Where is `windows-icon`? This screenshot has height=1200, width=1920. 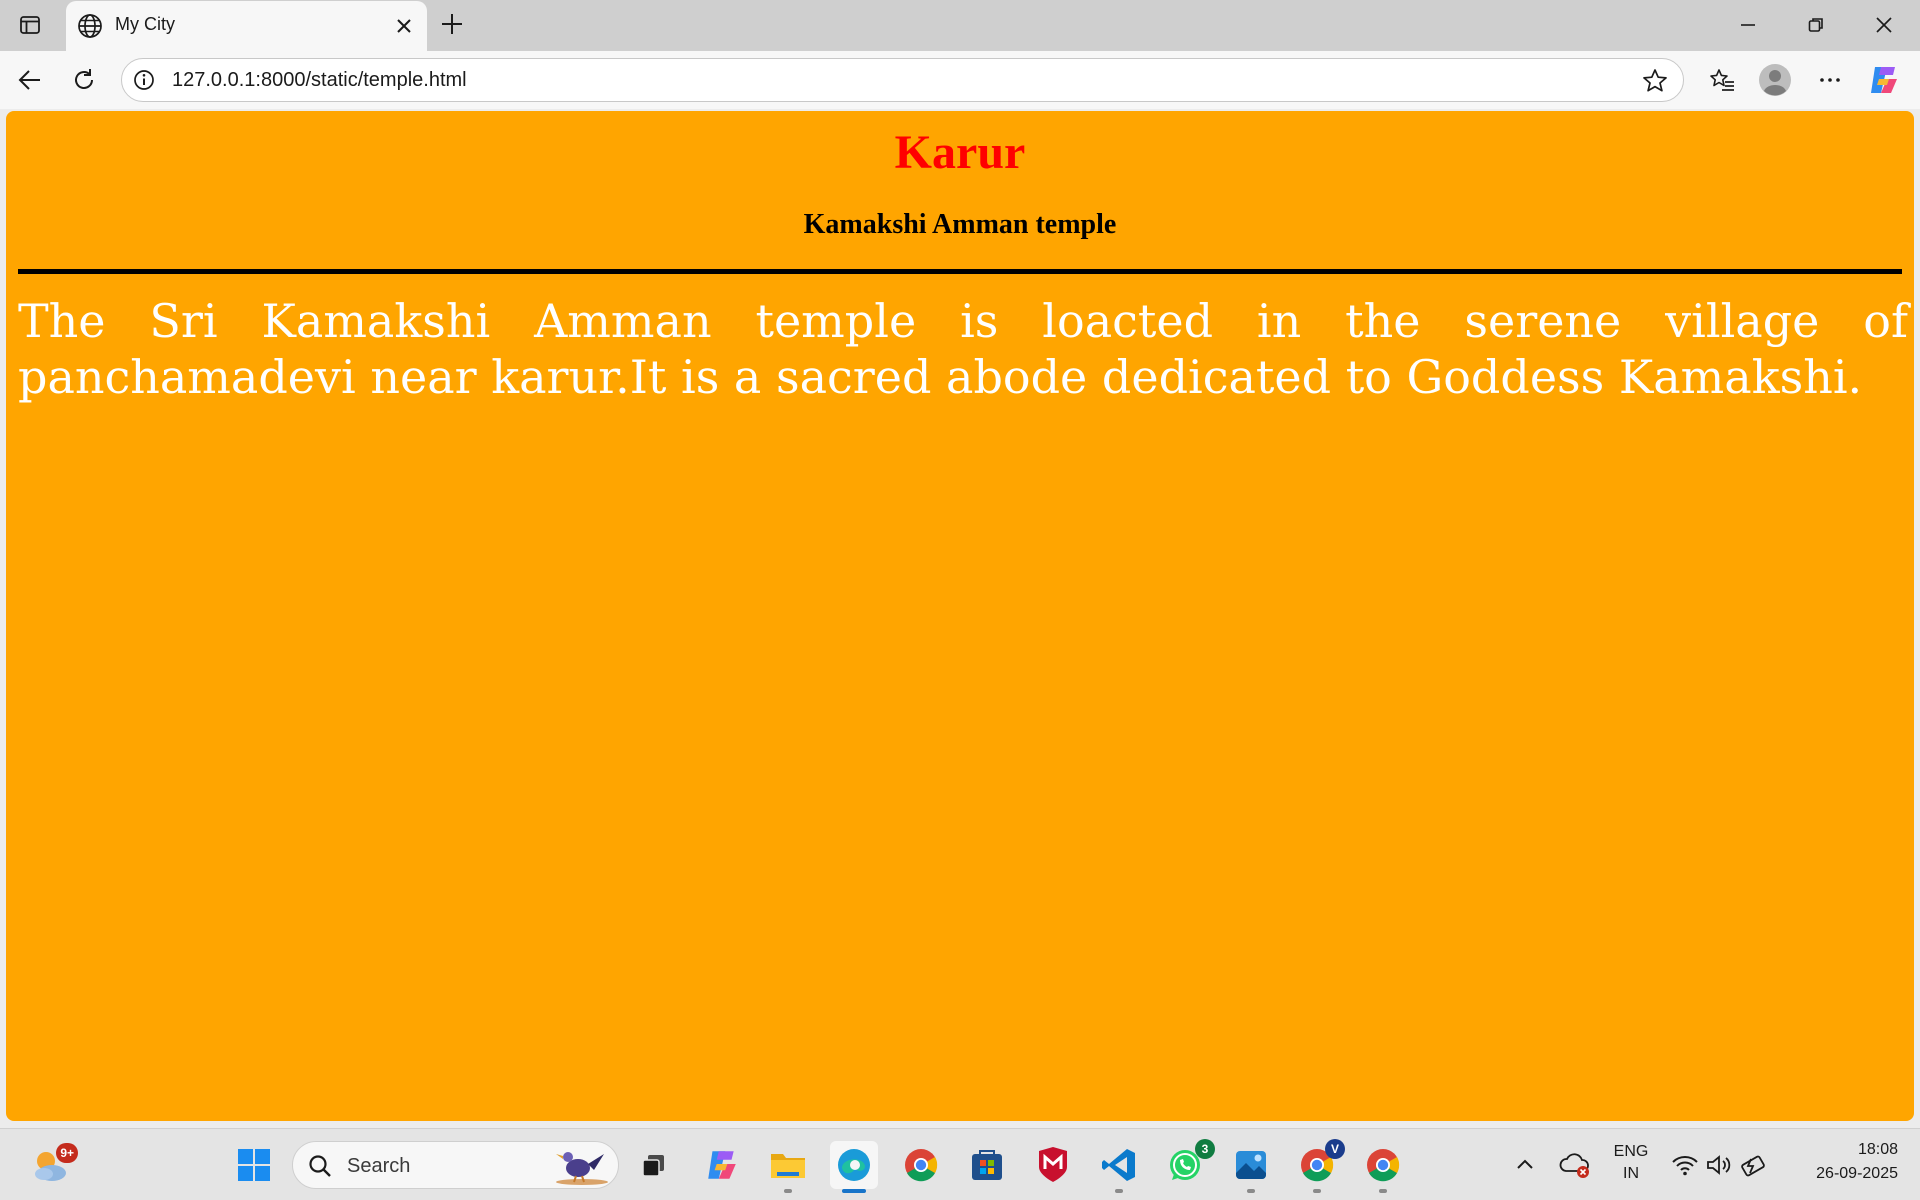
windows-icon is located at coordinates (254, 1165).